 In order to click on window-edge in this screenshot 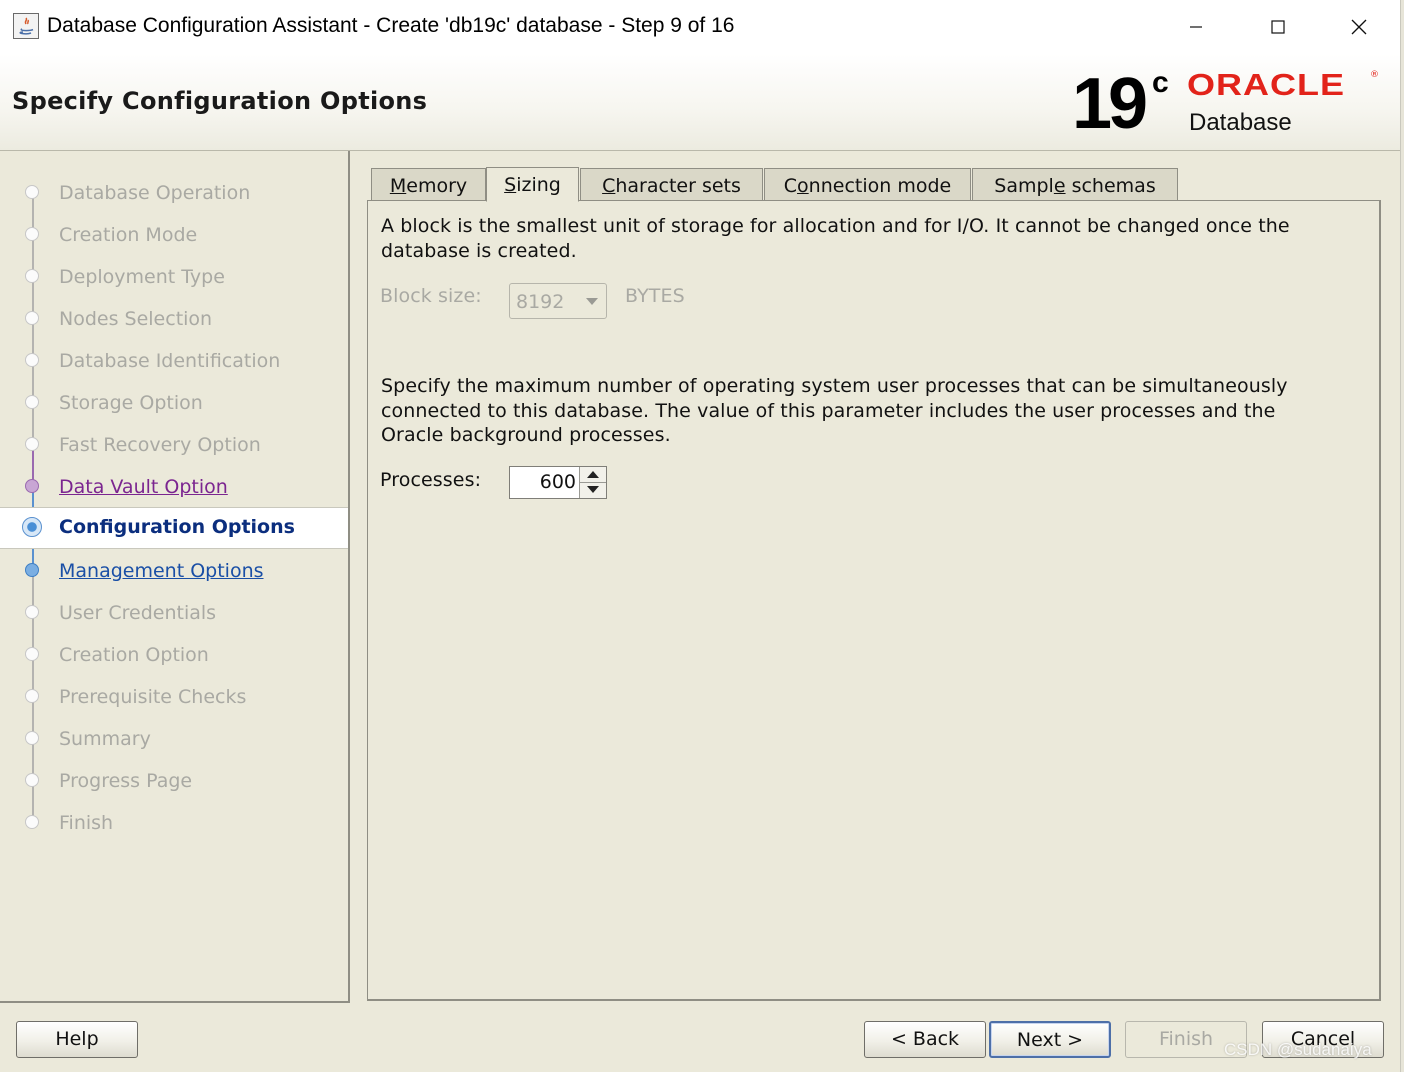, I will do `click(1402, 536)`.